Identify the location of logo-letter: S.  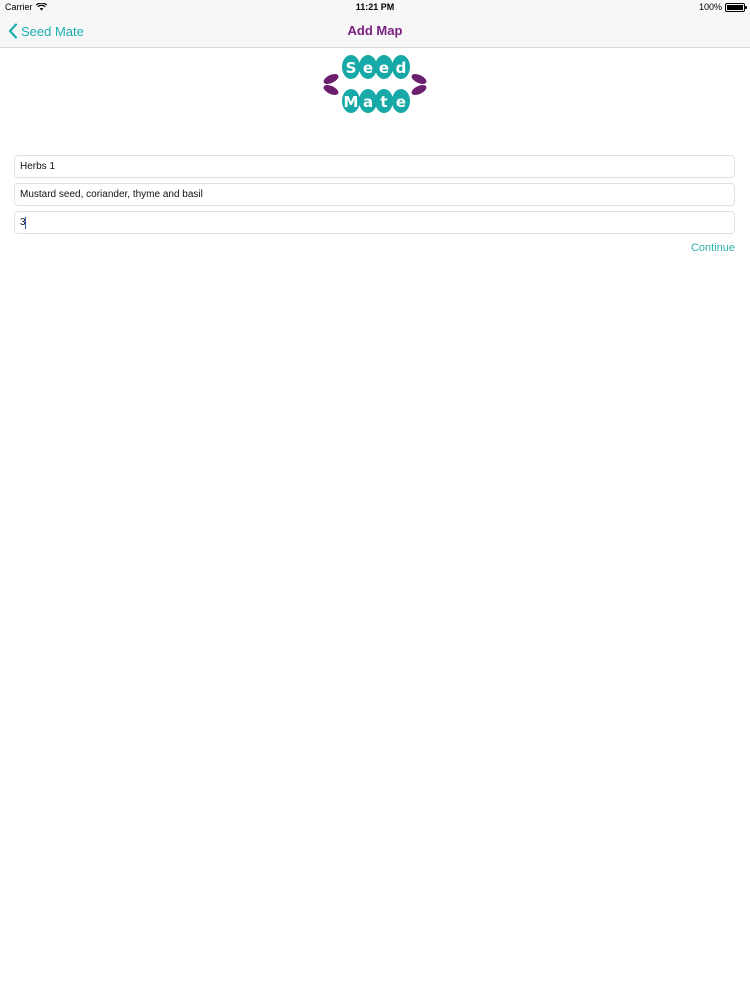
(351, 68).